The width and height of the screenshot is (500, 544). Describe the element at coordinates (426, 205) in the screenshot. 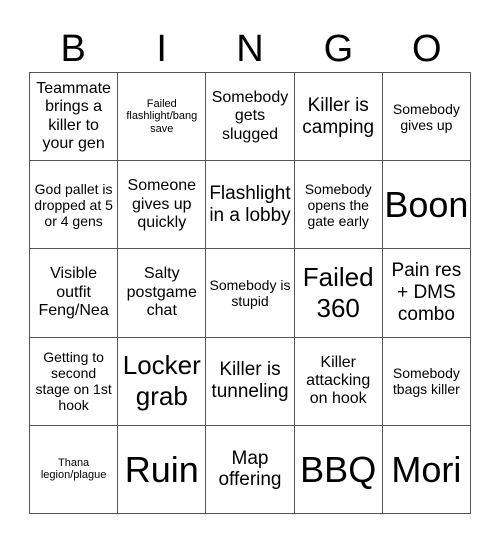

I see `bingo-cell: Boon` at that location.